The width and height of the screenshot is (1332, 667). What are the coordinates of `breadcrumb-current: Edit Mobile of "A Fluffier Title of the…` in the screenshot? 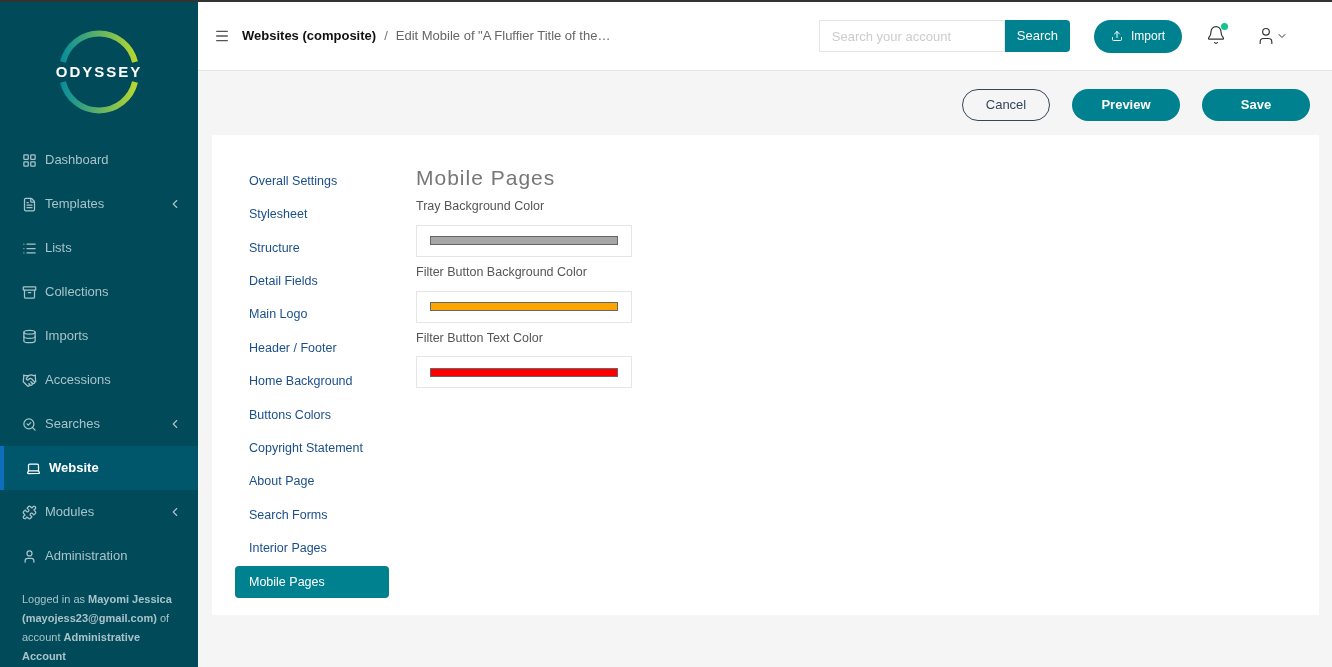 It's located at (503, 36).